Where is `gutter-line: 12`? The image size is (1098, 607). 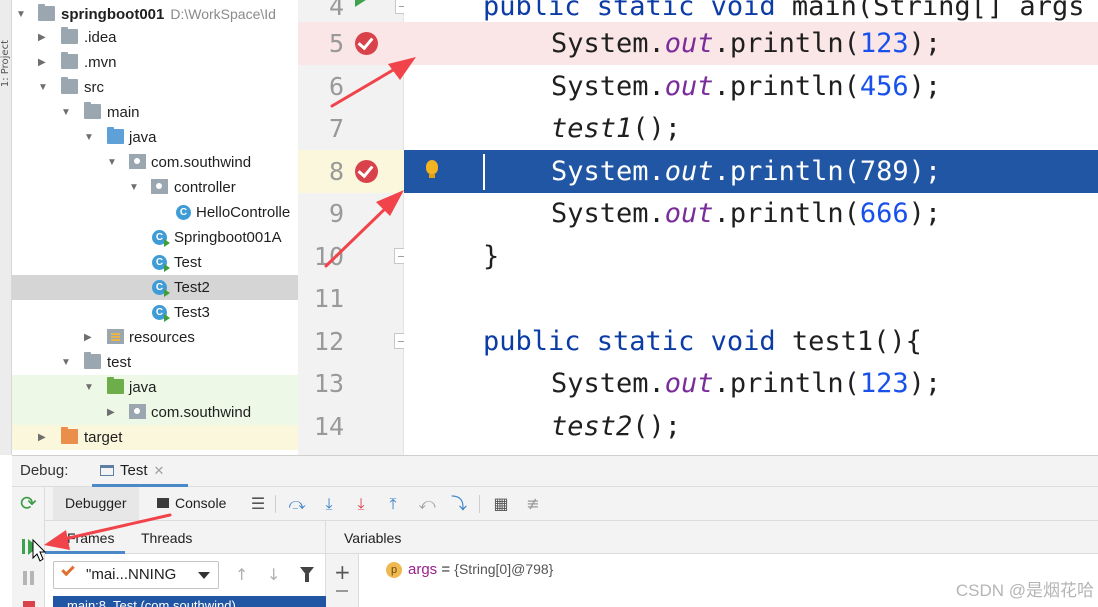
gutter-line: 12 is located at coordinates (354, 341).